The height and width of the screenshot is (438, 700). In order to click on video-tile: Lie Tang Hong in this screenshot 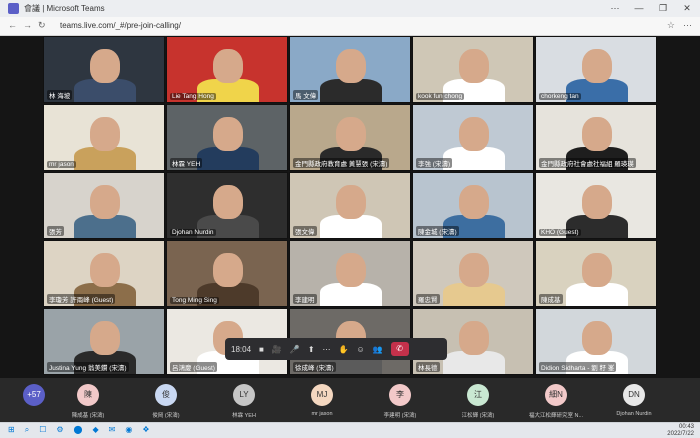, I will do `click(227, 69)`.